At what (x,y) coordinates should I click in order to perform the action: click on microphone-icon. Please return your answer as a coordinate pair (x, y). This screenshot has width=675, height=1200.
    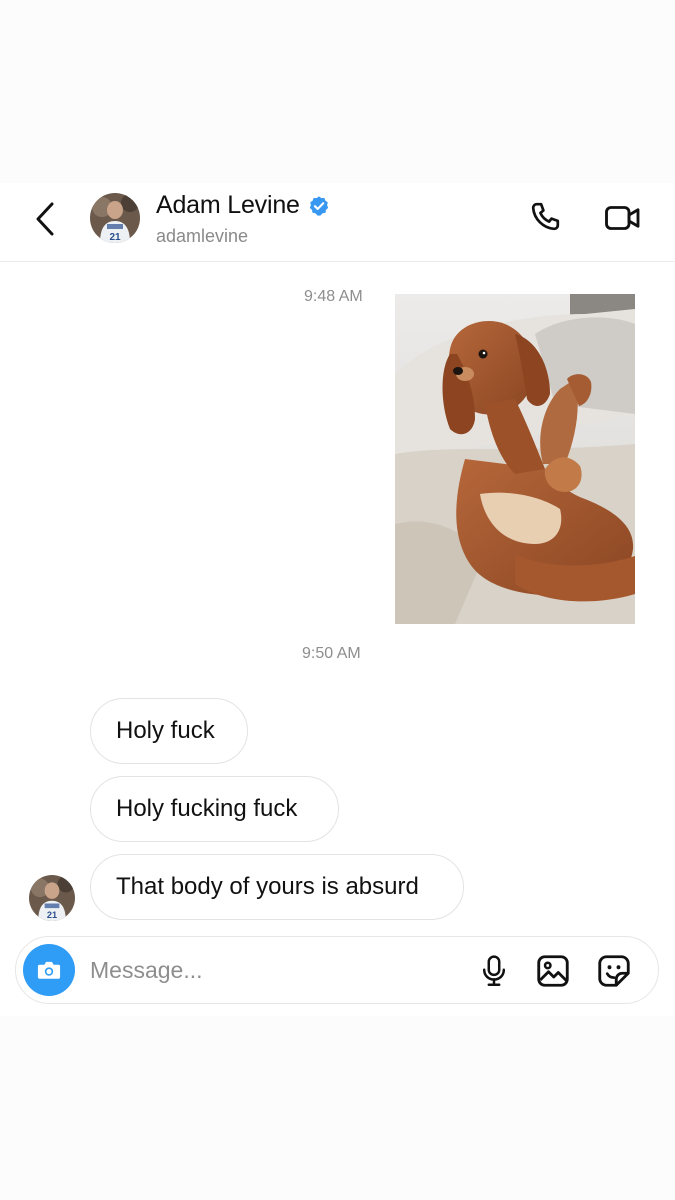
    Looking at the image, I should click on (494, 970).